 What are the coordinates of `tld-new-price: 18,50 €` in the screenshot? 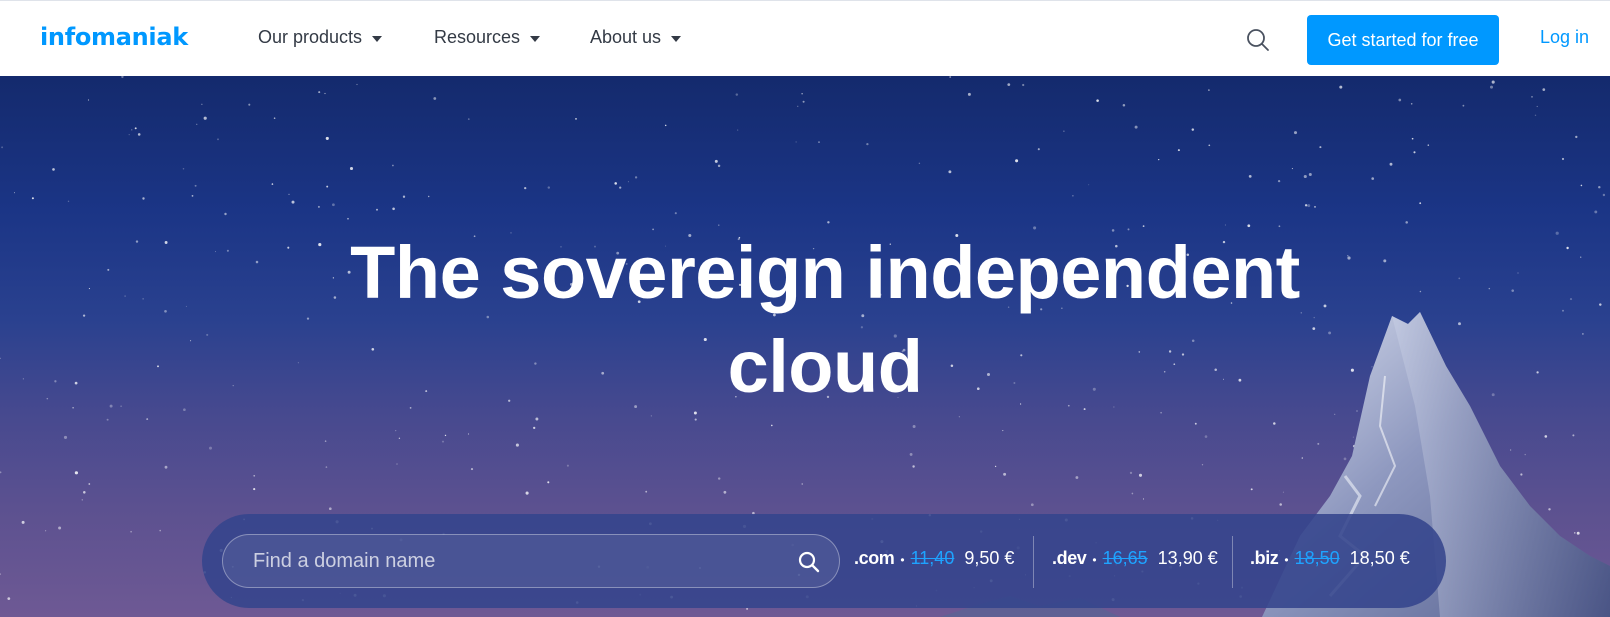 It's located at (1379, 558).